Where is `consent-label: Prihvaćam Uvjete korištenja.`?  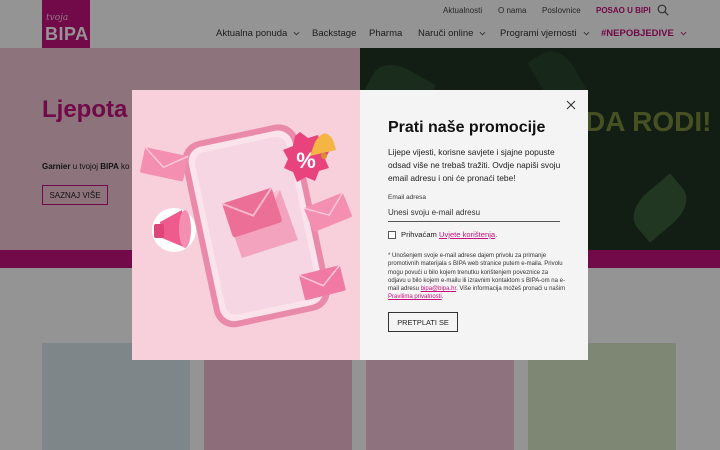
consent-label: Prihvaćam Uvjete korištenja. is located at coordinates (449, 234).